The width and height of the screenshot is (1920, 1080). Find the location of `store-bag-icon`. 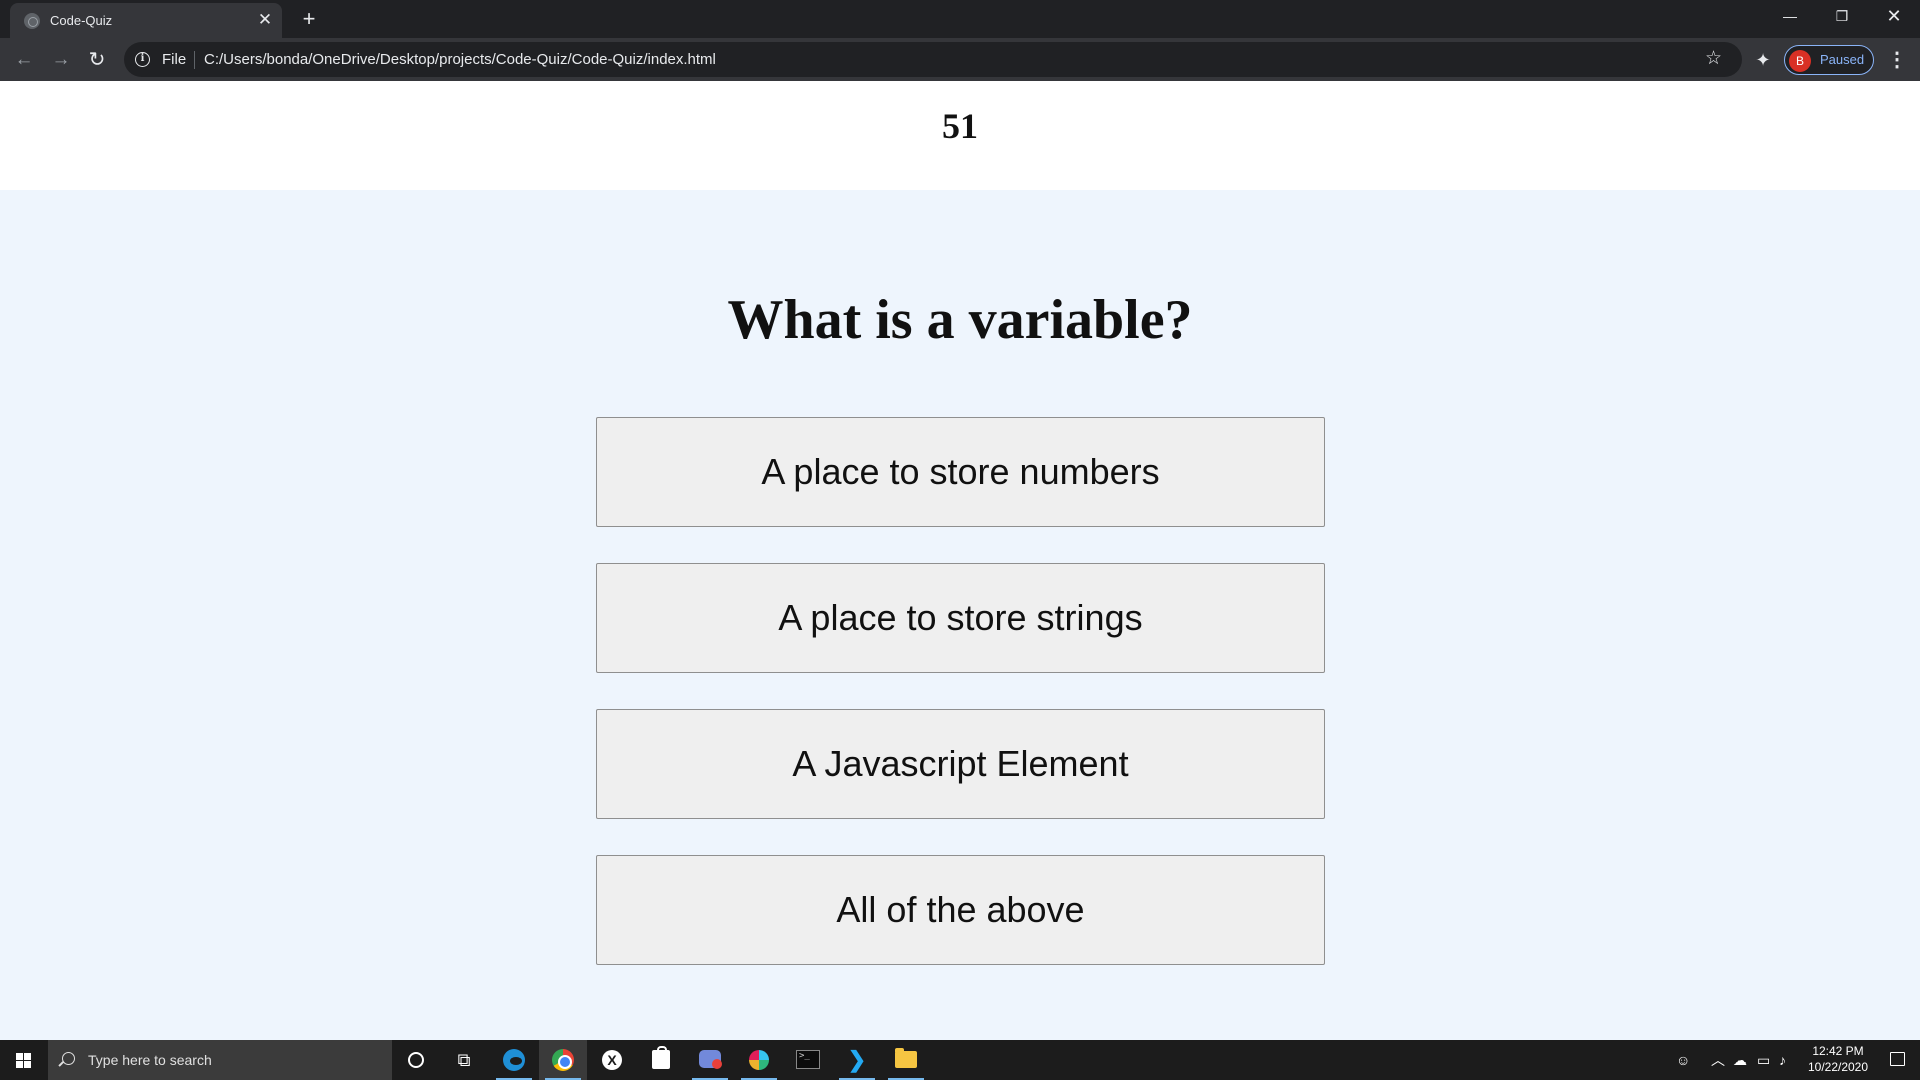

store-bag-icon is located at coordinates (661, 1057).